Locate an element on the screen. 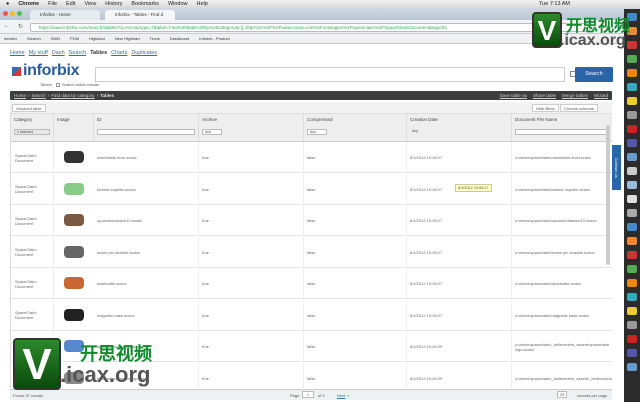  column-header-id: ID is located at coordinates (146, 128).